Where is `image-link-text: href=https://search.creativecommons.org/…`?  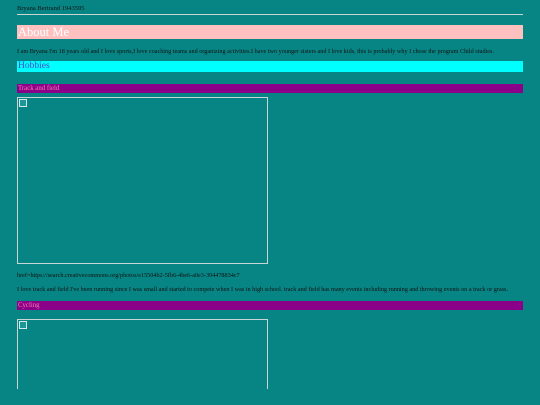
image-link-text: href=https://search.creativecommons.org/… is located at coordinates (270, 275).